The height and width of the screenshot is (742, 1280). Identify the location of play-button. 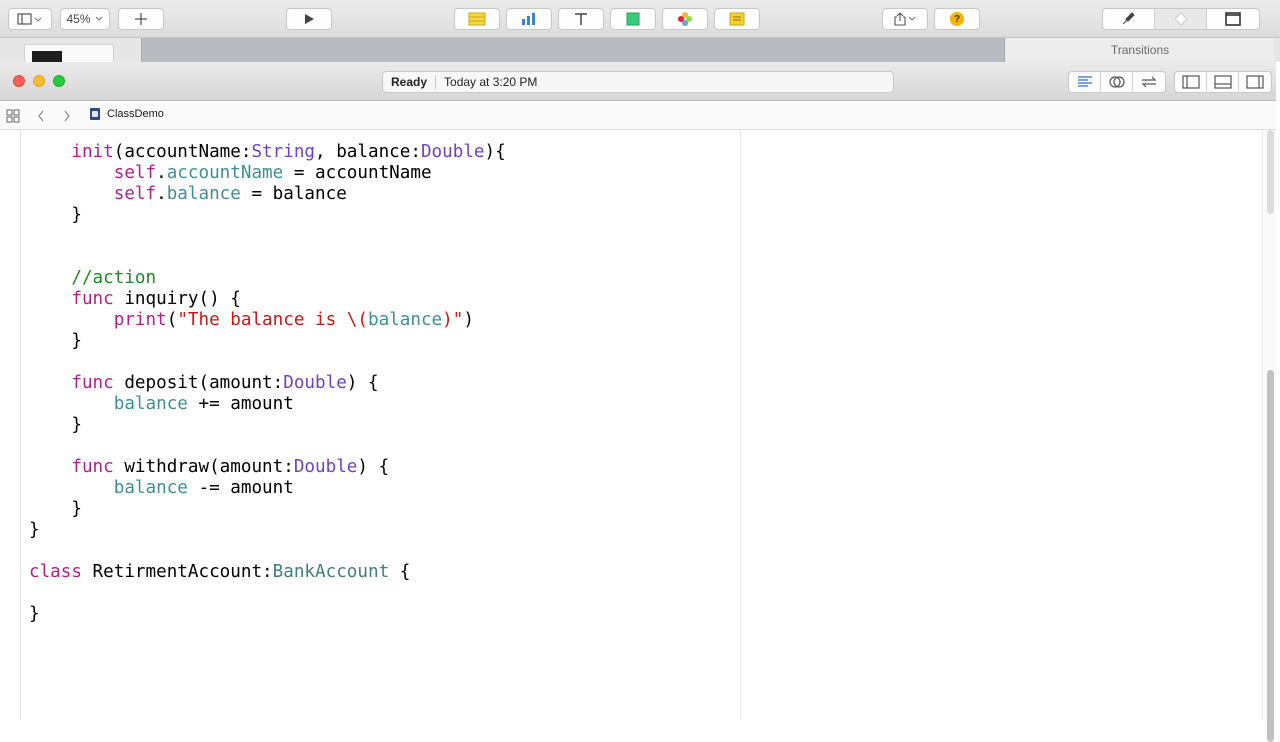
(309, 19).